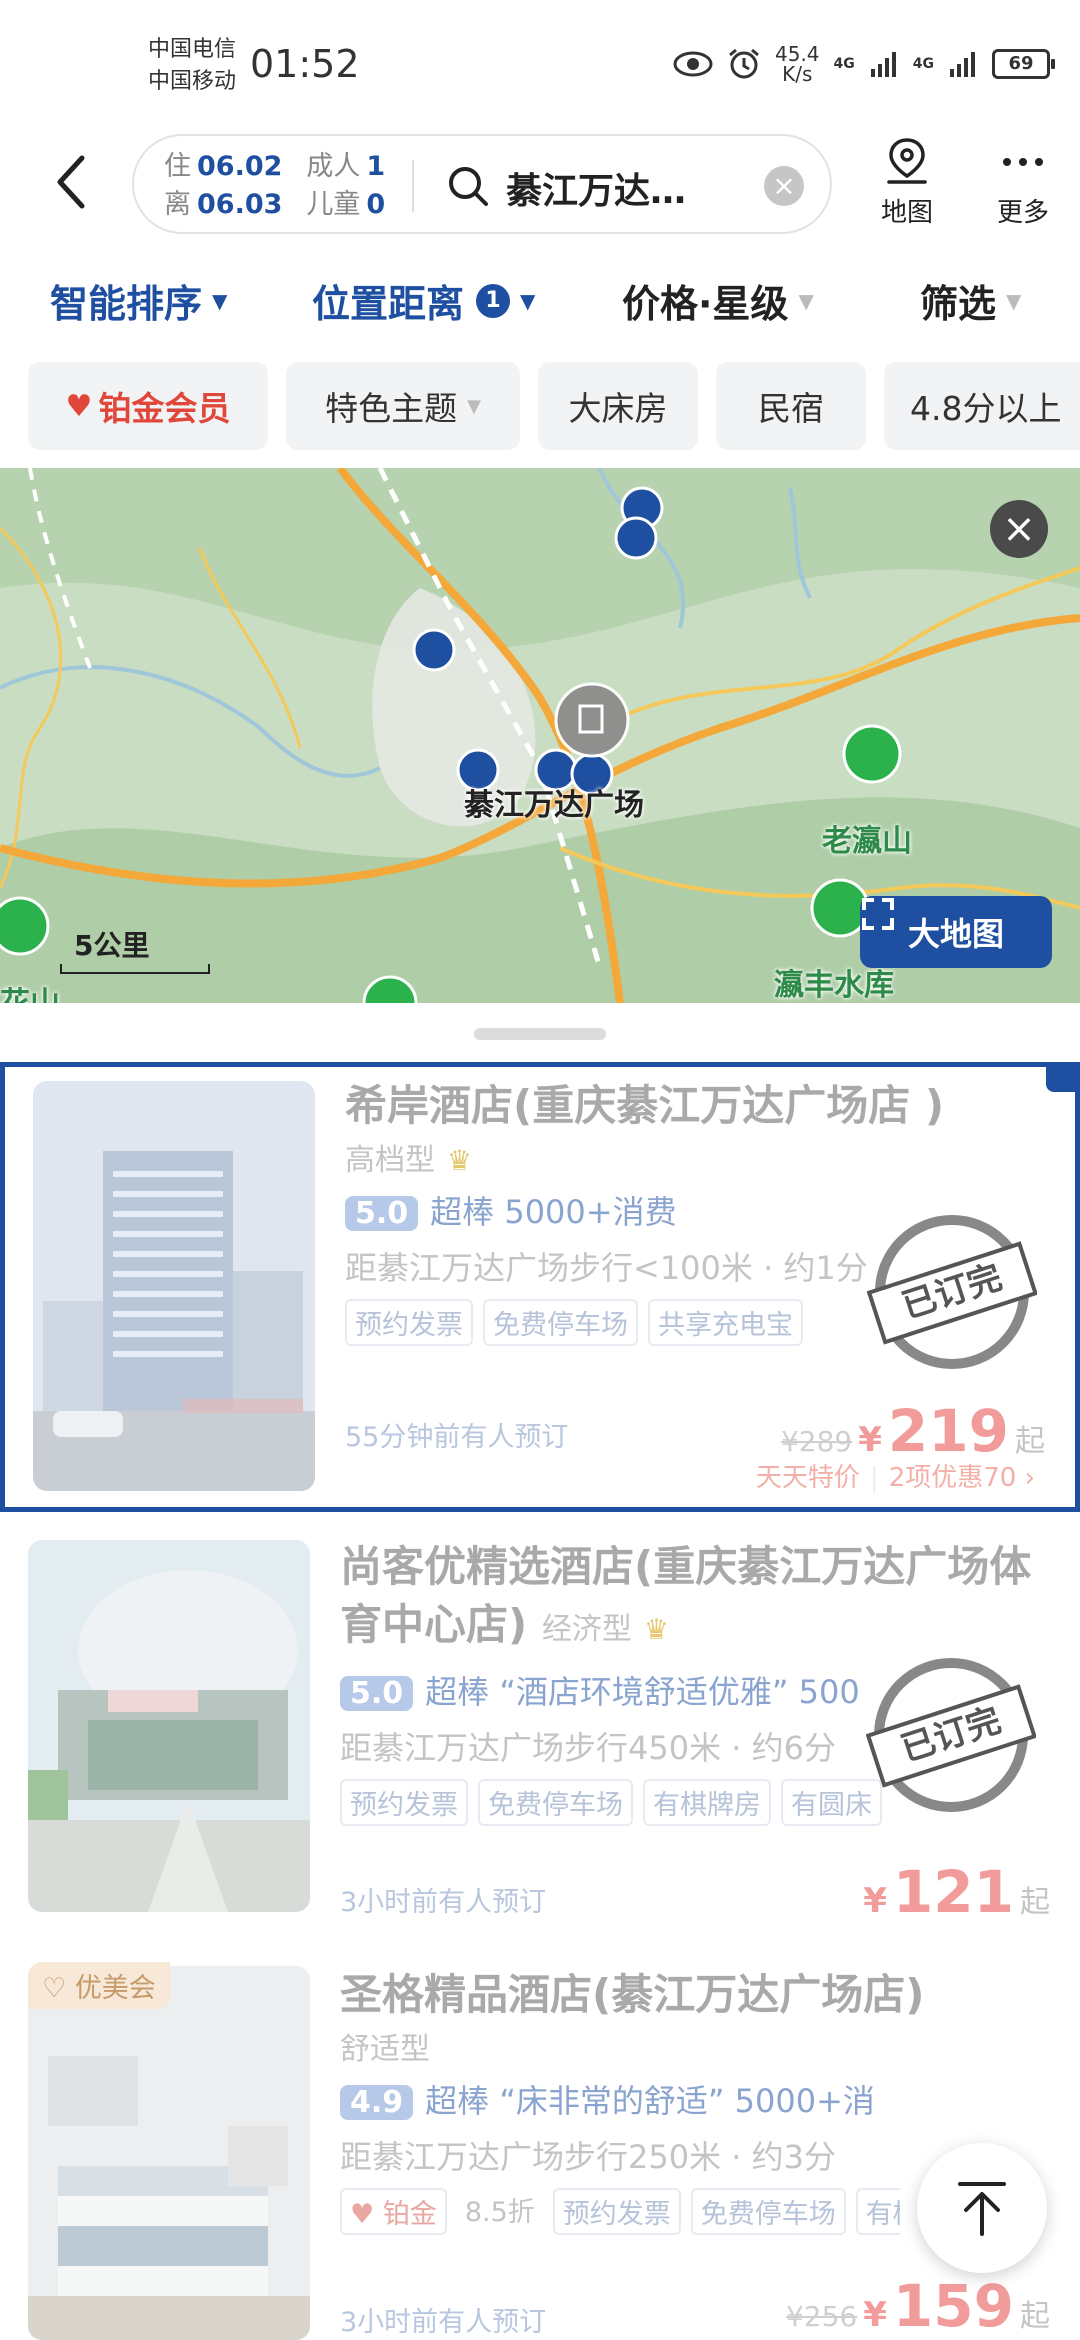 This screenshot has width=1080, height=2340. What do you see at coordinates (718, 300) in the screenshot?
I see `sort-price-star: 价格·星级 ▼` at bounding box center [718, 300].